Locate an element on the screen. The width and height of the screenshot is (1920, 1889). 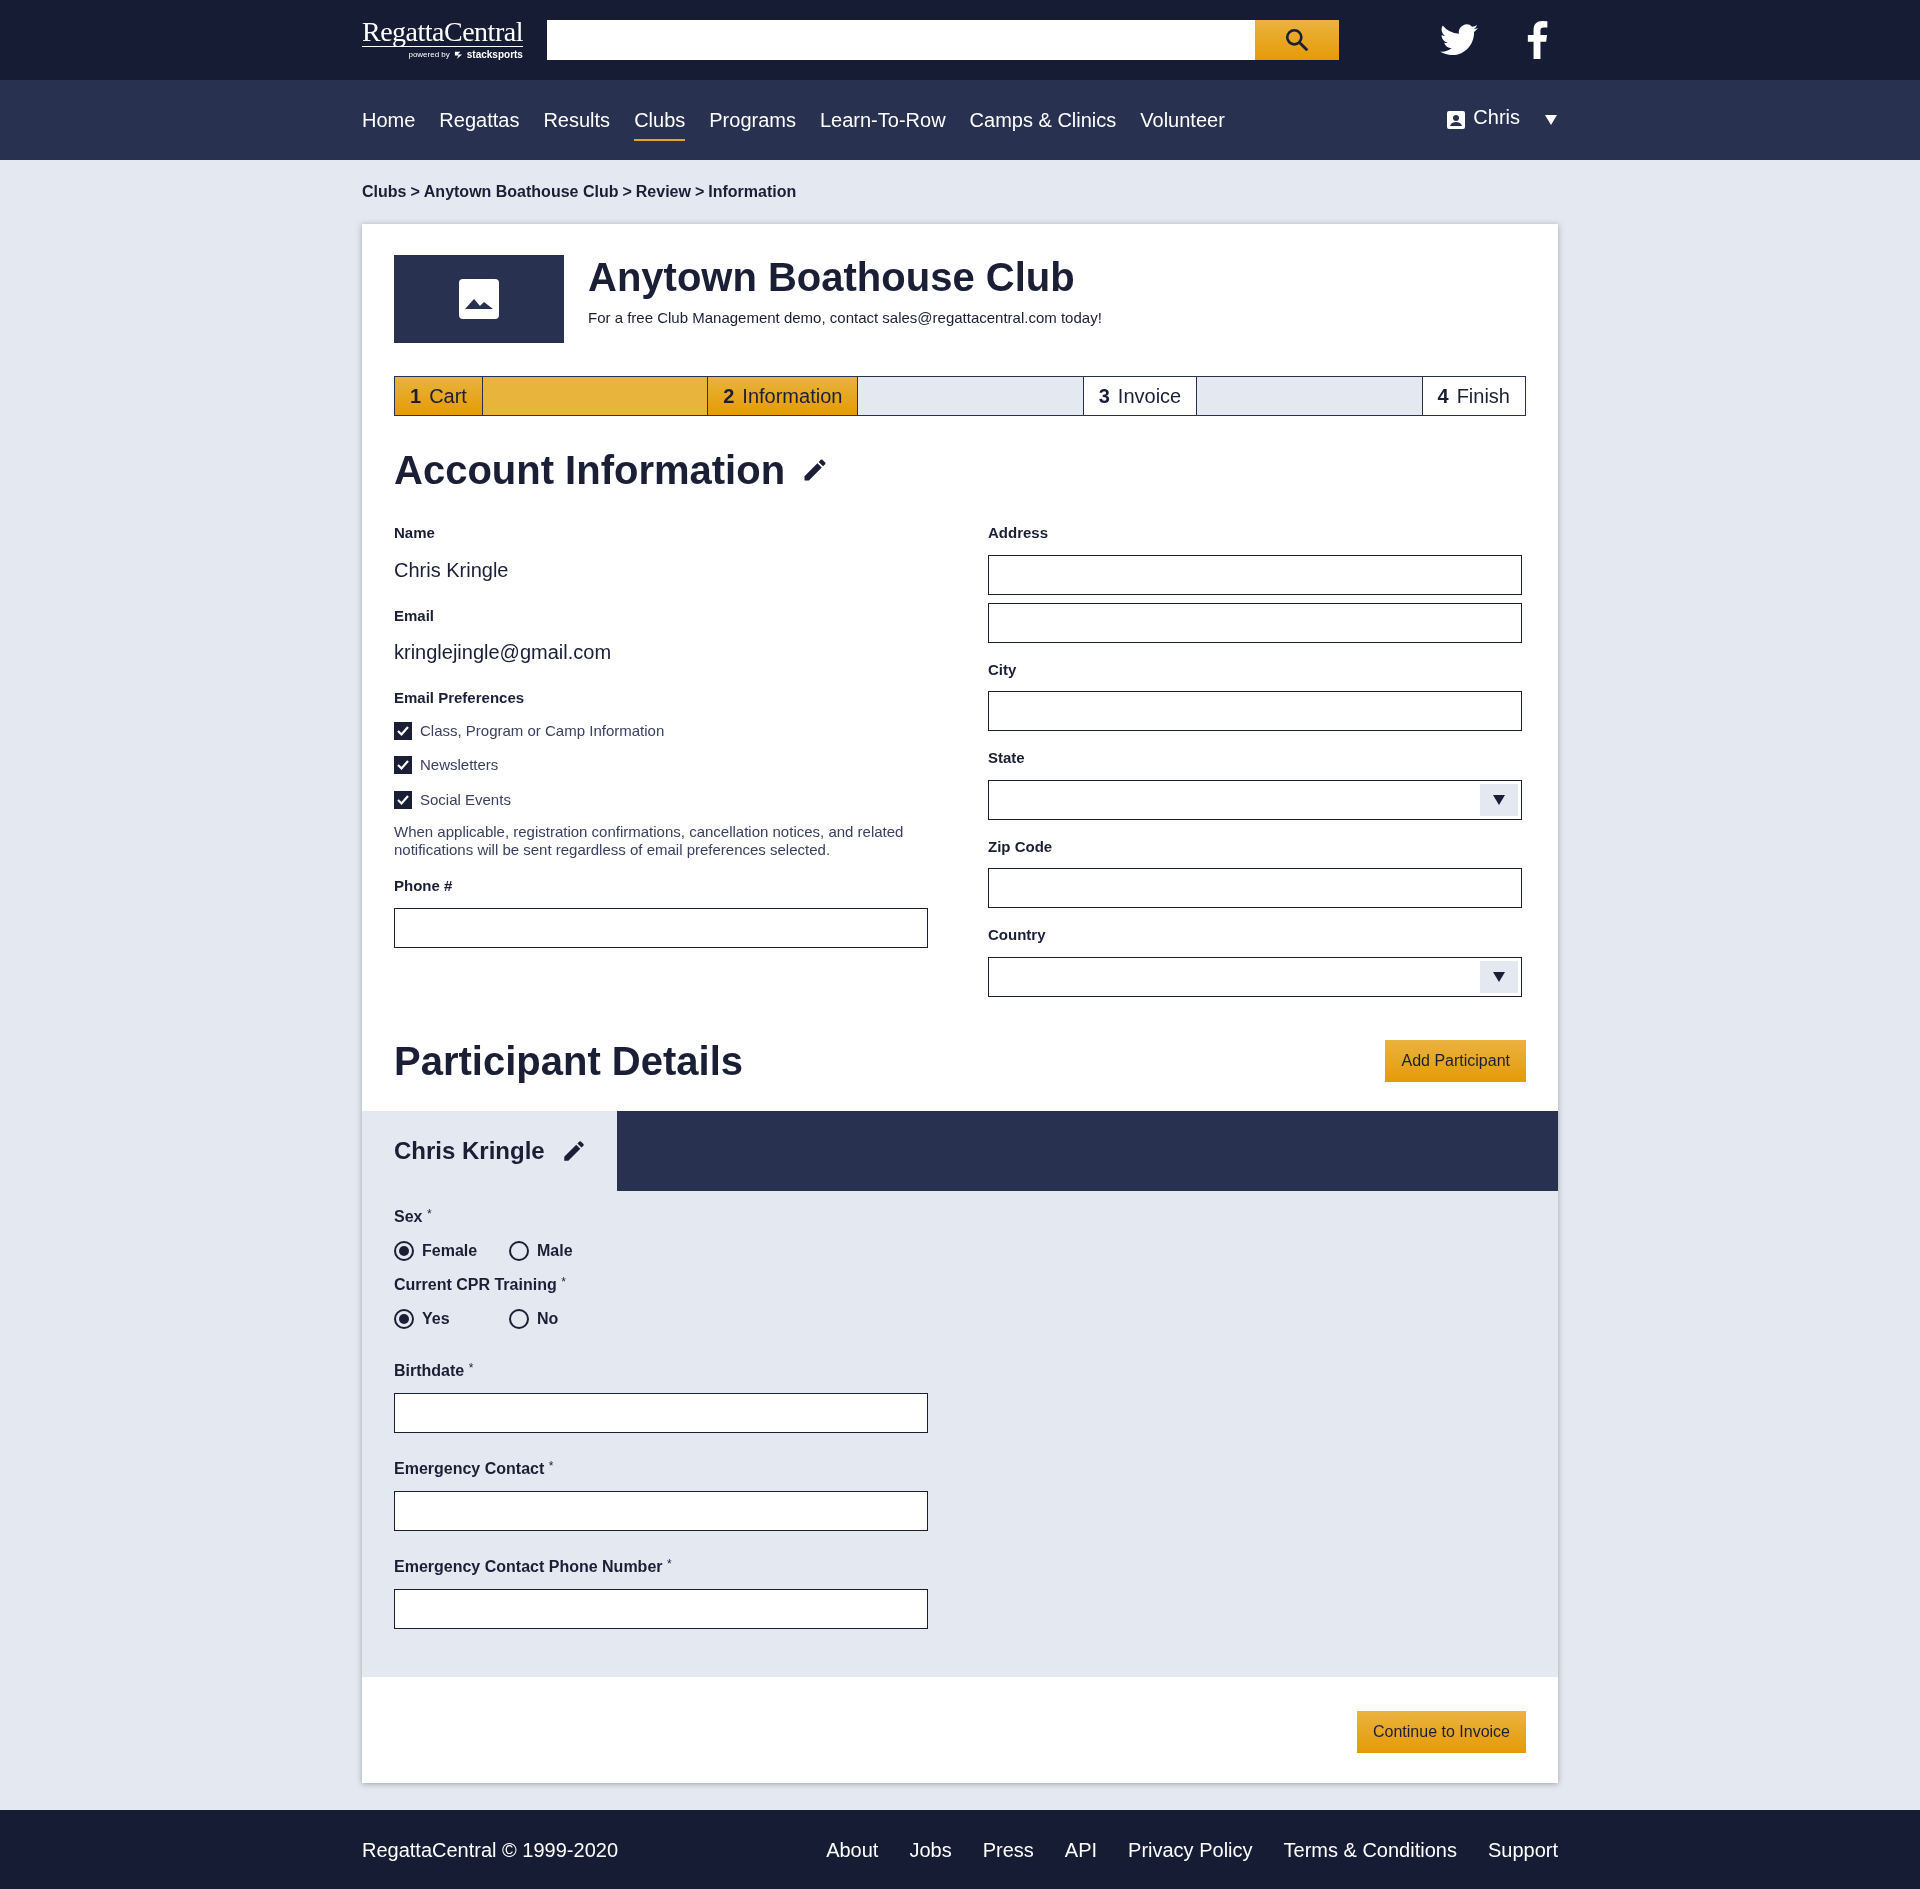
nav-link: Regattas is located at coordinates (479, 123).